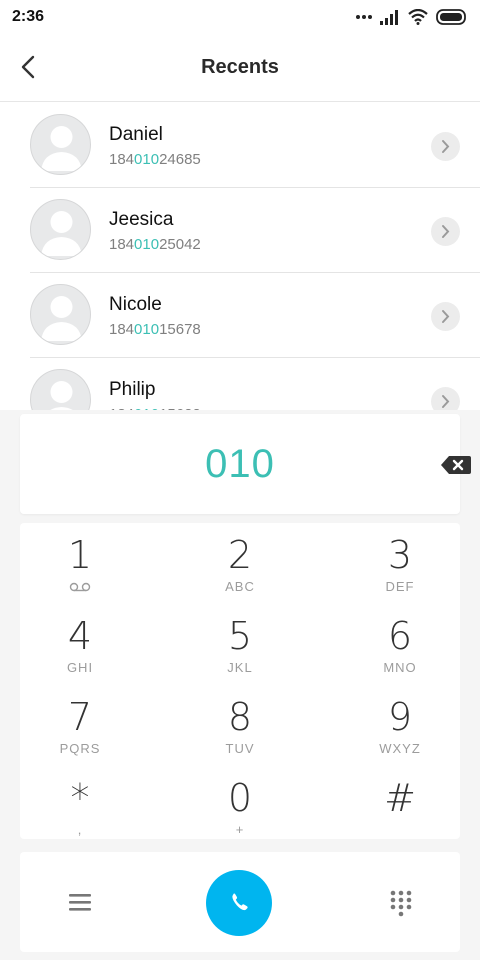 The height and width of the screenshot is (960, 480). What do you see at coordinates (240, 555) in the screenshot?
I see `key-digit: 2` at bounding box center [240, 555].